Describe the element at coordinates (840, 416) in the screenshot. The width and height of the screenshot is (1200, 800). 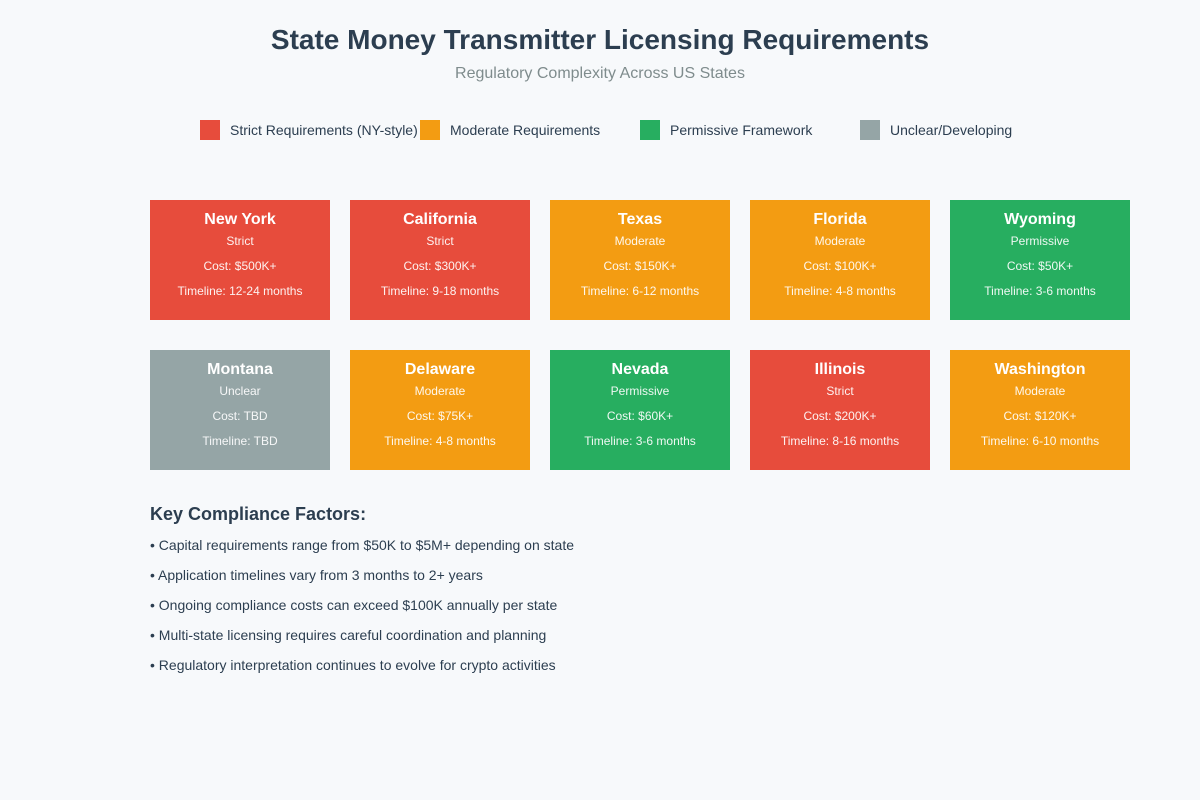
I see `state-cost: Cost: $200K+` at that location.